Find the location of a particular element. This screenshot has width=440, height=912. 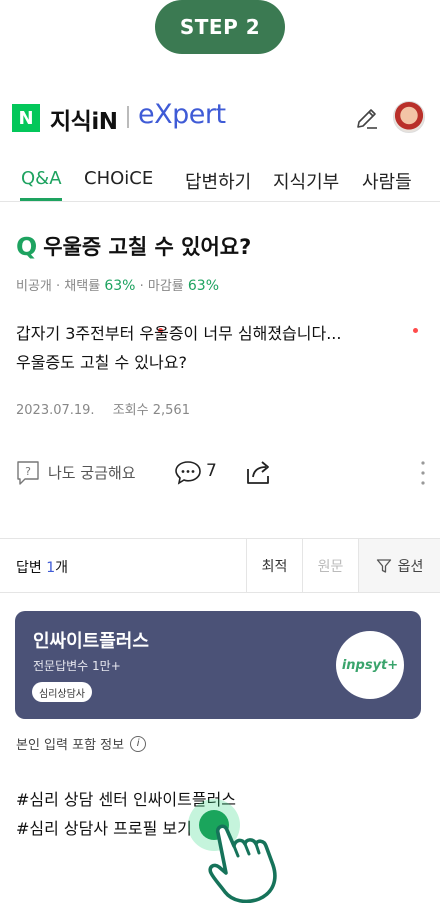

adopt-label: 채택률 is located at coordinates (82, 286).